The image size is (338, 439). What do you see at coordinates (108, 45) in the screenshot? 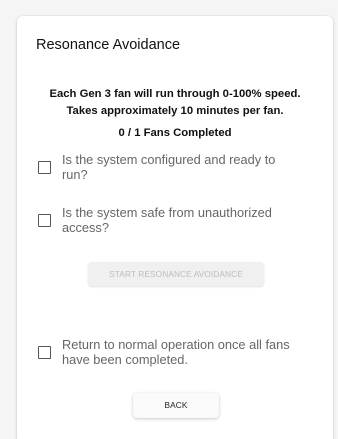
I see `dialog-title: Resonance Avoidance` at bounding box center [108, 45].